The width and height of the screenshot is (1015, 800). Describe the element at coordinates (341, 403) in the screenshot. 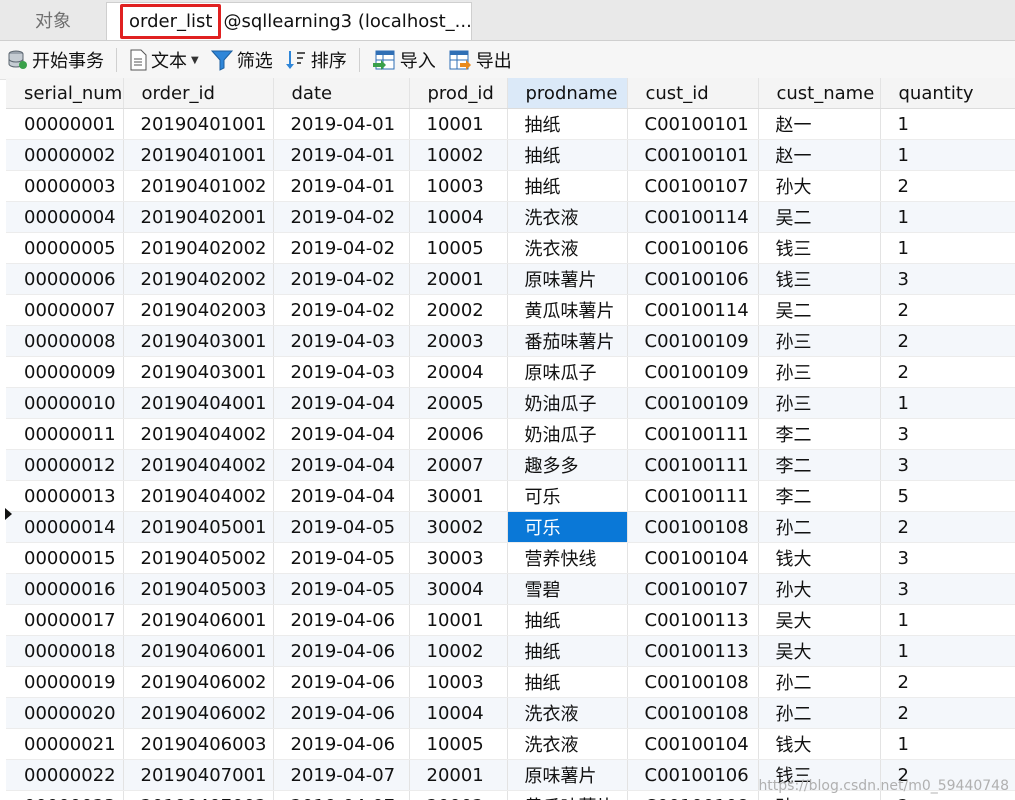

I see `cell-date: 2019-04-04` at that location.